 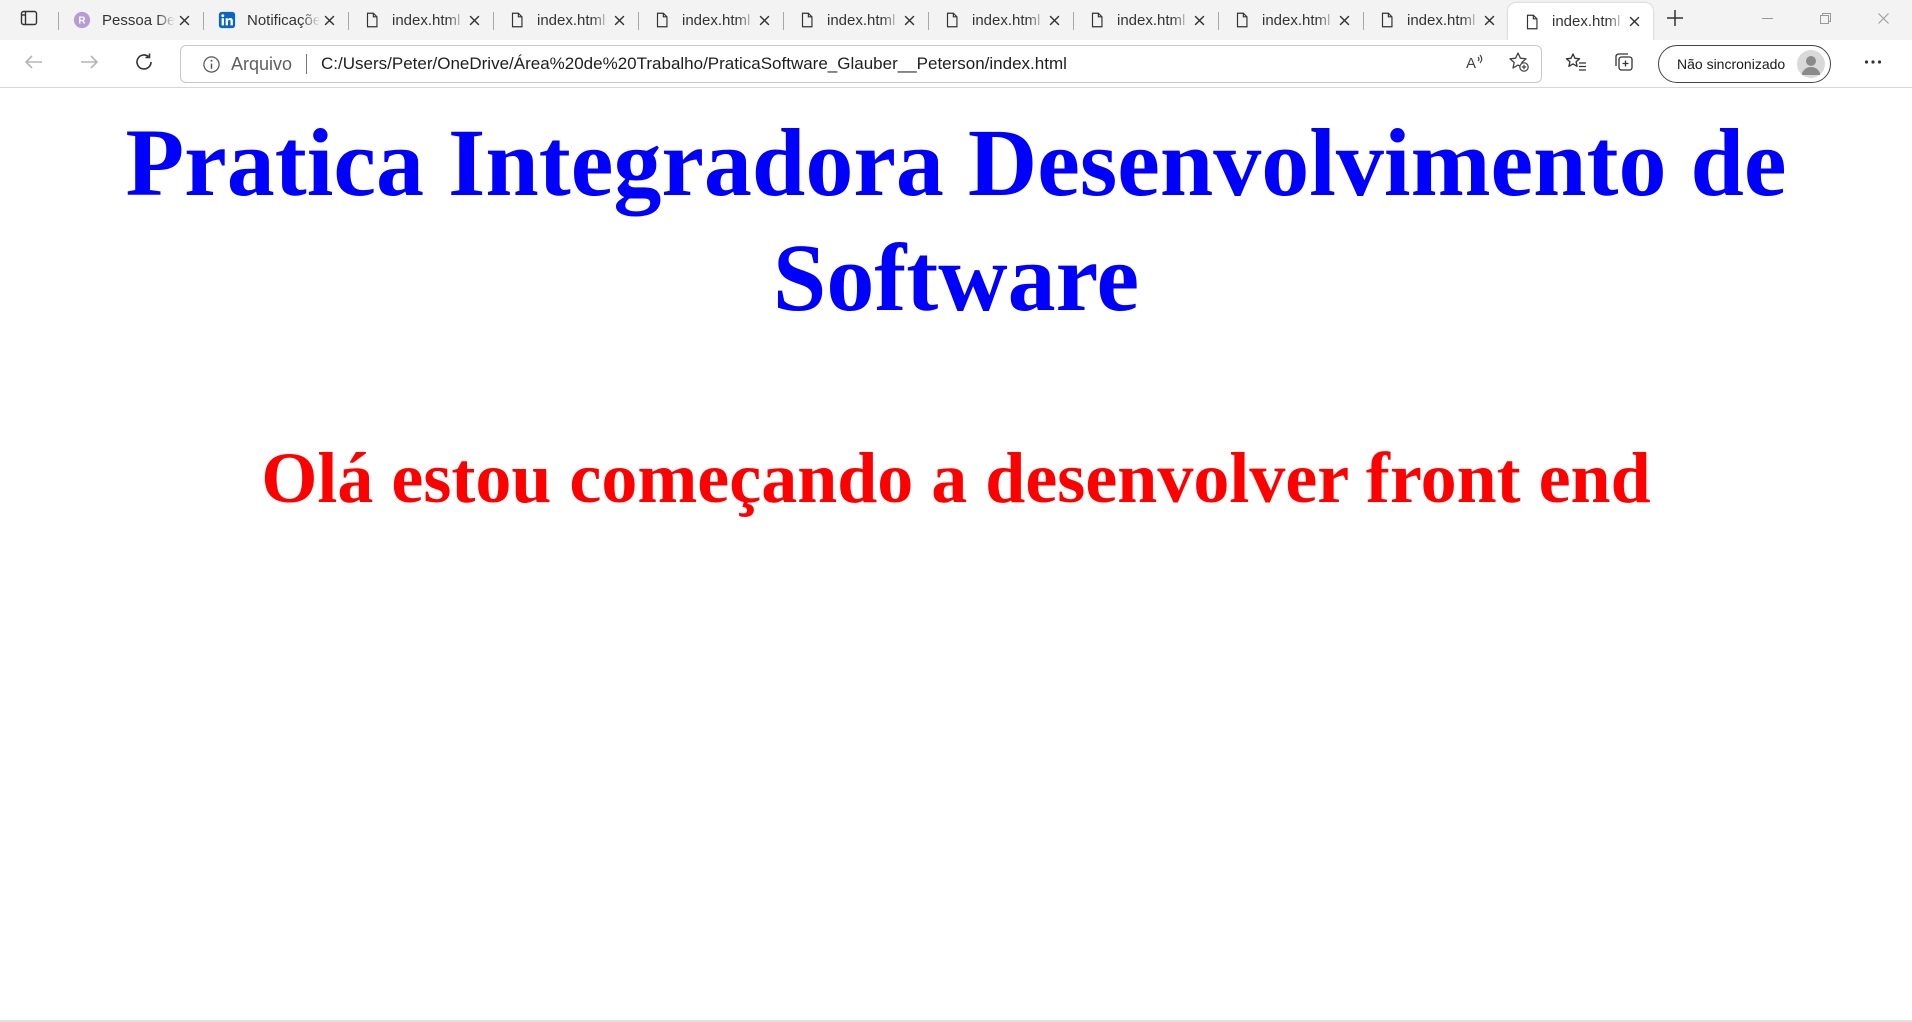 I want to click on tab-index-2: index.html, so click(x=565, y=20).